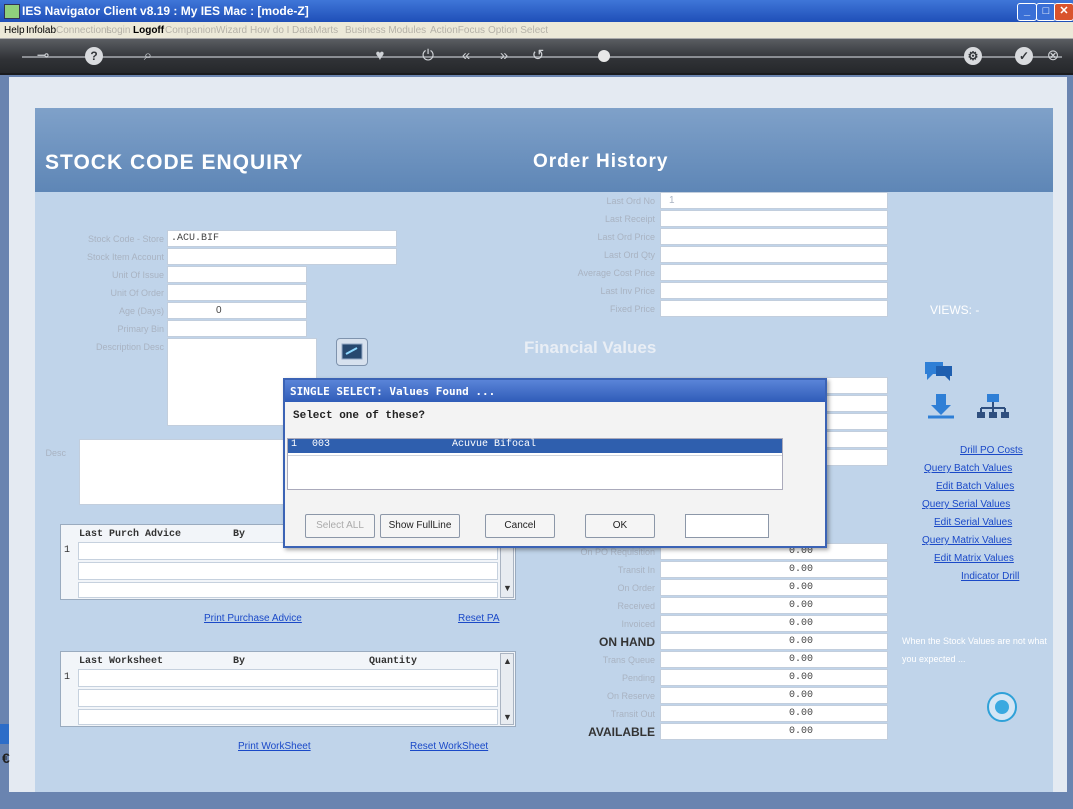 Image resolution: width=1073 pixels, height=809 pixels. What do you see at coordinates (231, 30) in the screenshot?
I see `menu-wizard: Wizard` at bounding box center [231, 30].